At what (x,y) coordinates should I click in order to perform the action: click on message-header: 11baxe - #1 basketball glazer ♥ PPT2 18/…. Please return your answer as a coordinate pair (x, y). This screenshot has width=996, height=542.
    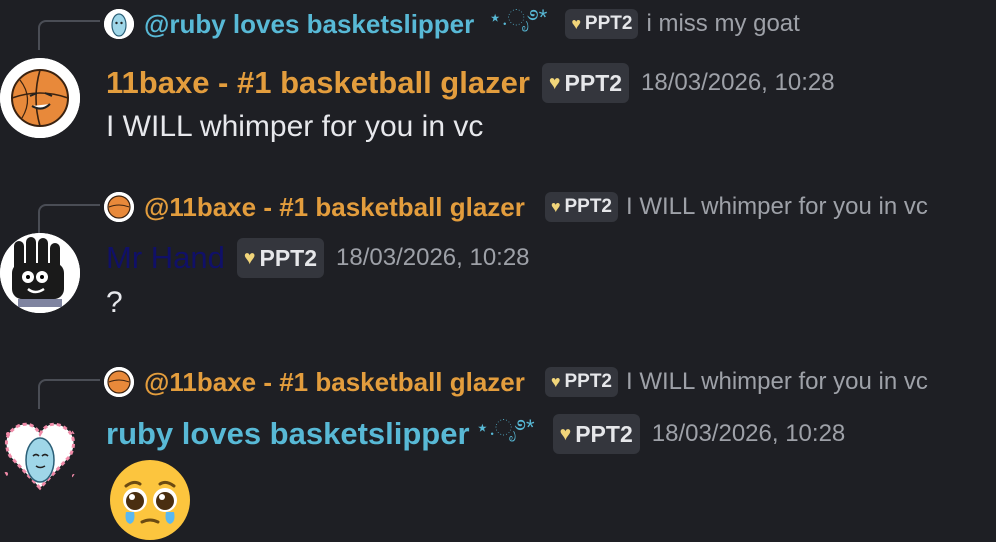
    Looking at the image, I should click on (470, 83).